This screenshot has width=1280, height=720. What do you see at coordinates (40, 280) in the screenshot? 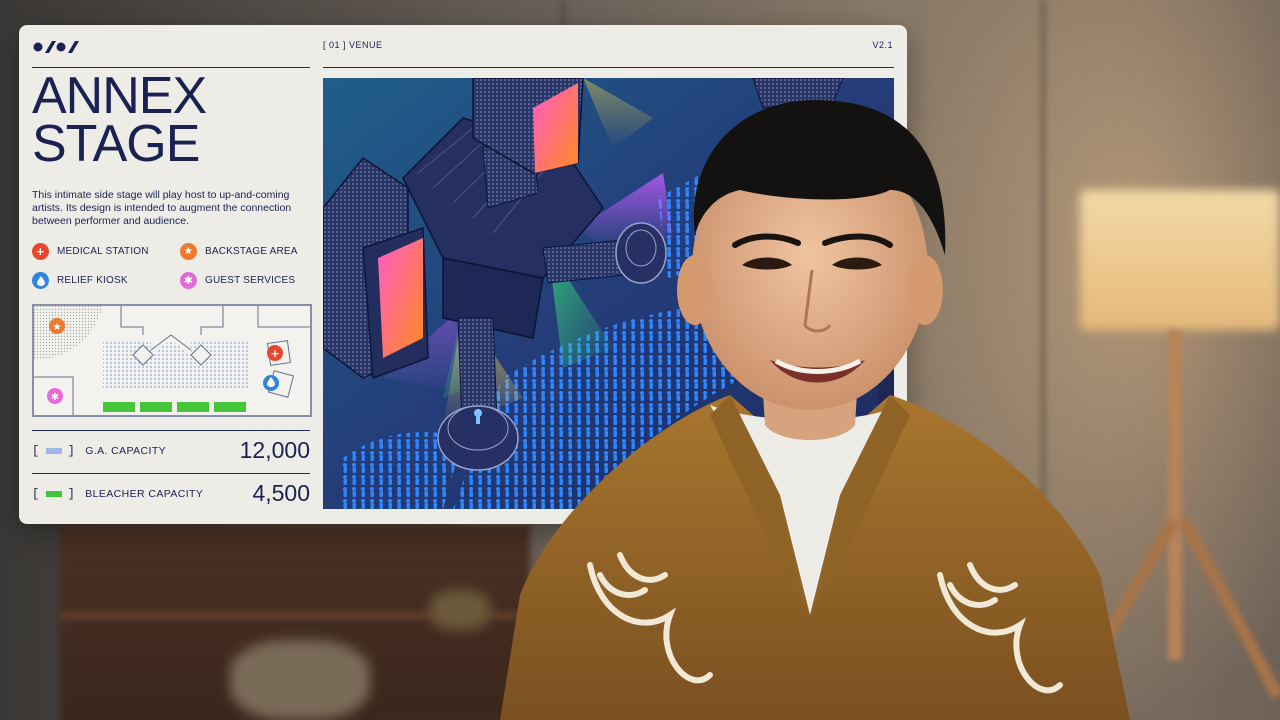
I see `water-drop-icon` at bounding box center [40, 280].